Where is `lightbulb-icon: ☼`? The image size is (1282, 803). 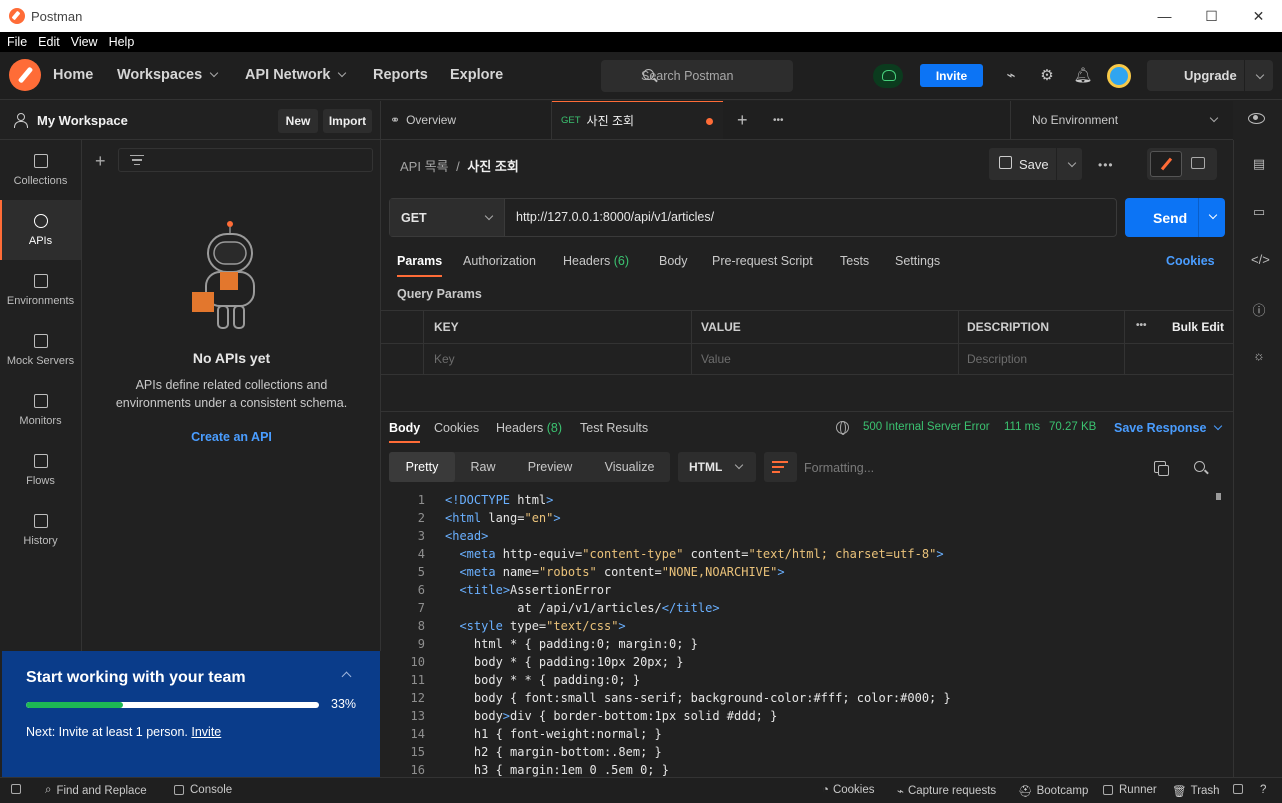 lightbulb-icon: ☼ is located at coordinates (1259, 356).